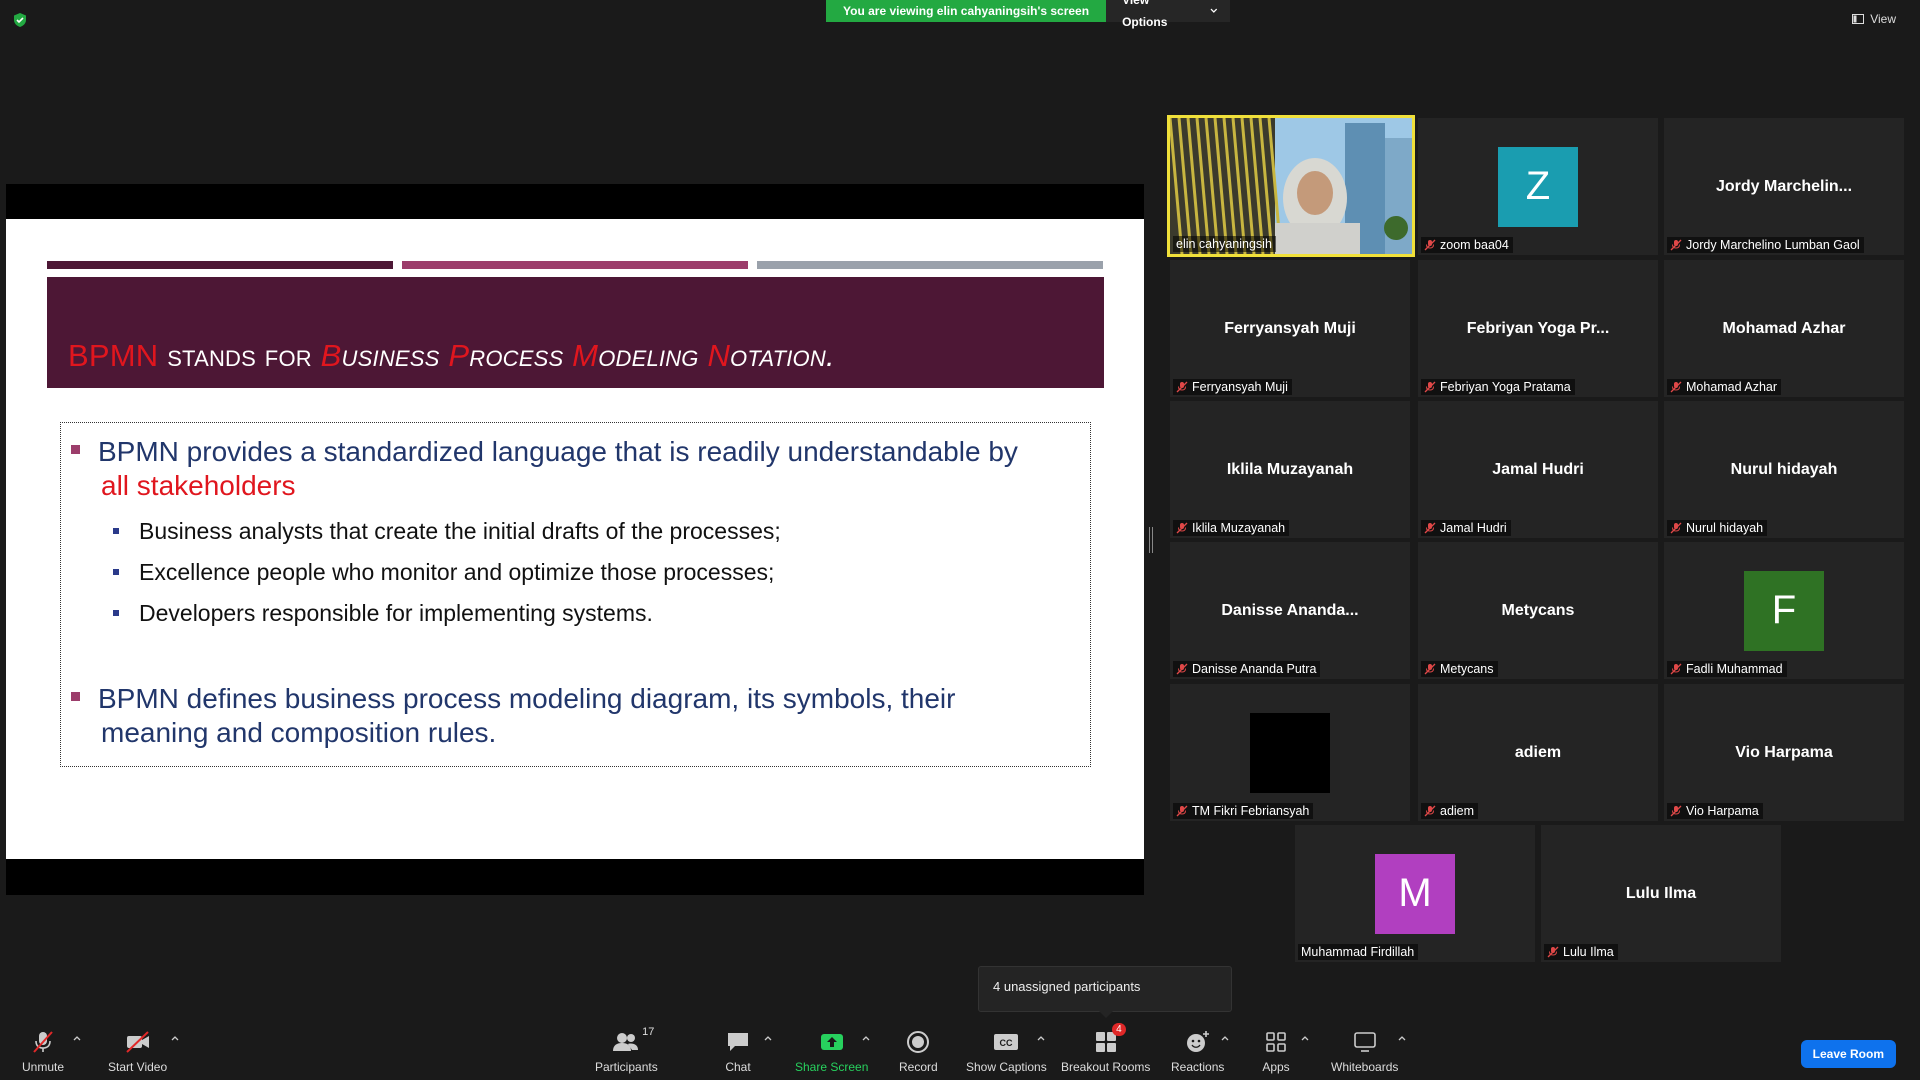  Describe the element at coordinates (1784, 610) in the screenshot. I see `participant-tile: F Fadli Muhammad` at that location.